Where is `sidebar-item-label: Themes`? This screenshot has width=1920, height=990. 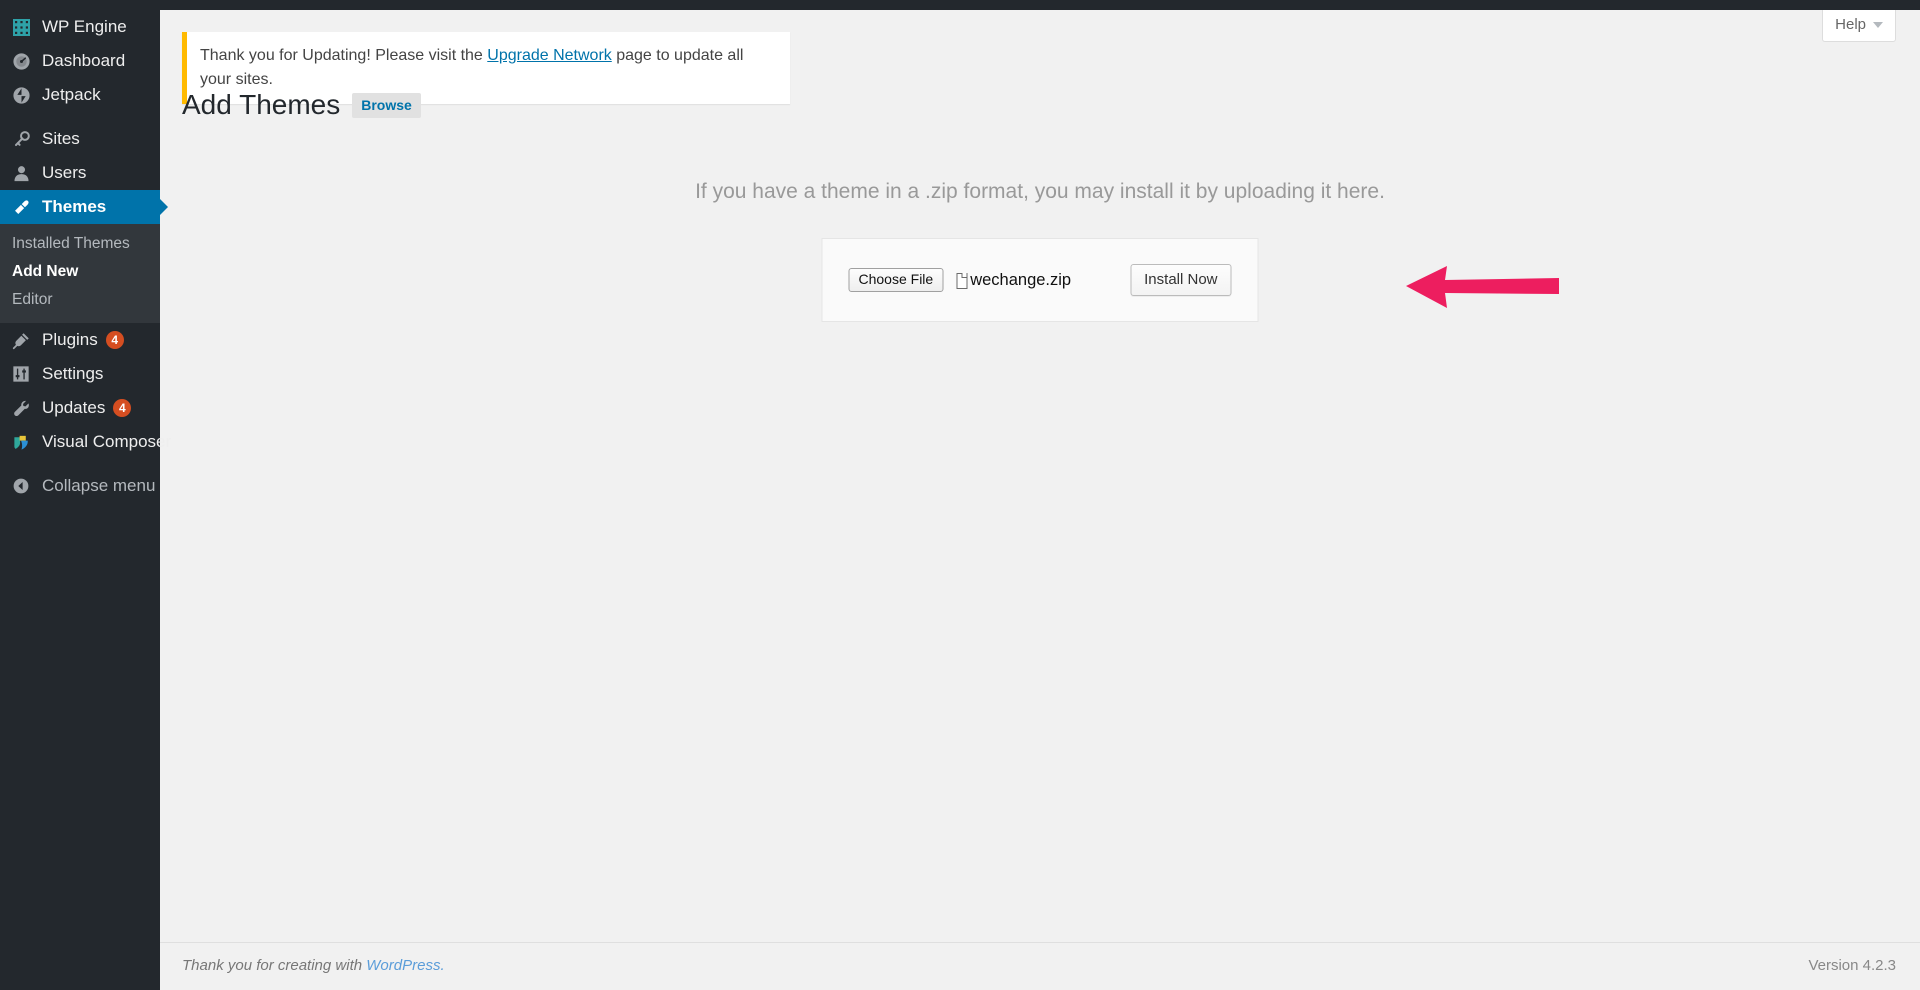
sidebar-item-label: Themes is located at coordinates (74, 206).